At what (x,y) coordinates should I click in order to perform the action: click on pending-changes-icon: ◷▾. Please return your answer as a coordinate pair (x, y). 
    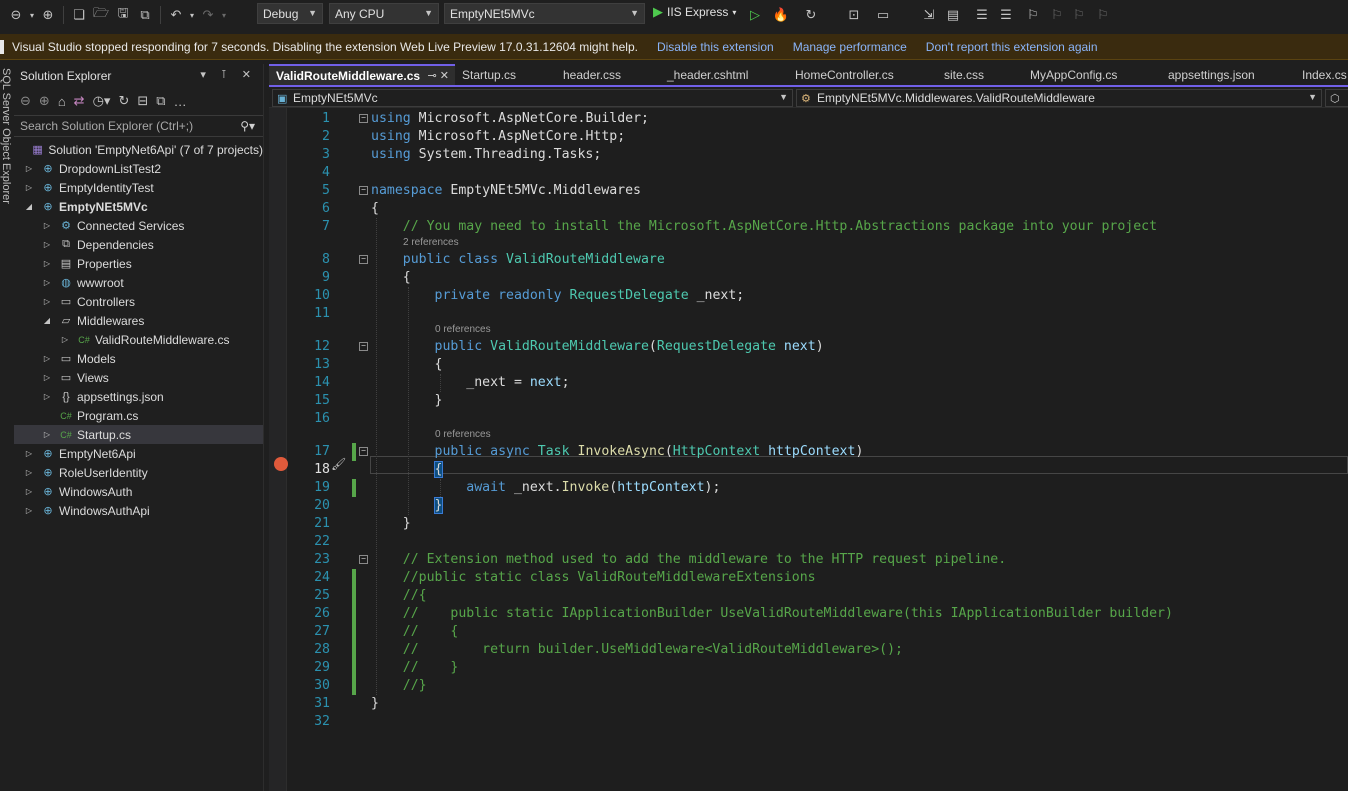
    Looking at the image, I should click on (102, 101).